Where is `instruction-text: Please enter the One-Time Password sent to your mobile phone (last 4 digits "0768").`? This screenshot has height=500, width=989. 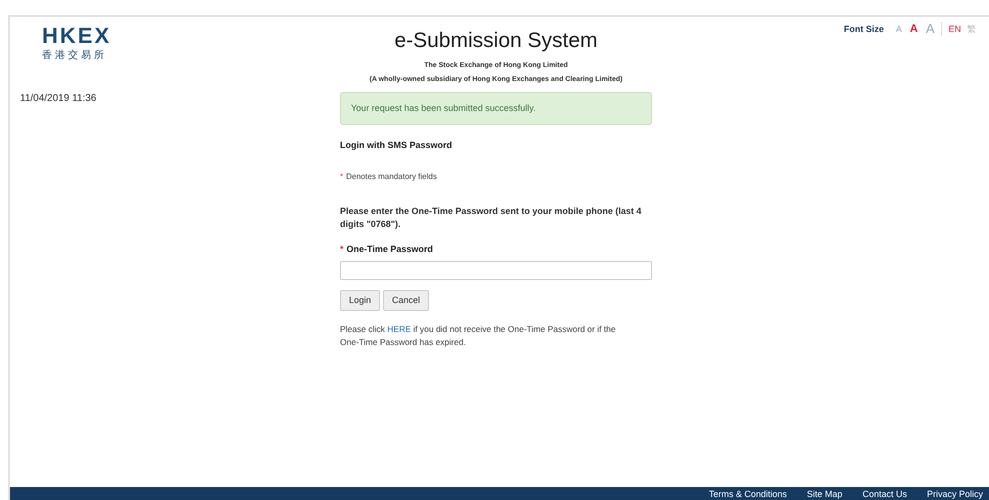 instruction-text: Please enter the One-Time Password sent to your mobile phone (last 4 digits "0768"). is located at coordinates (491, 217).